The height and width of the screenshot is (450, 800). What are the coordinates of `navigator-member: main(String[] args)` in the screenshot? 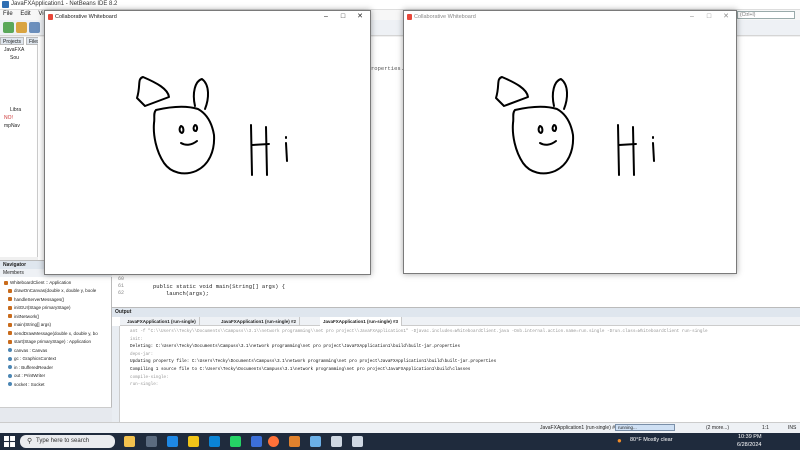 It's located at (29, 324).